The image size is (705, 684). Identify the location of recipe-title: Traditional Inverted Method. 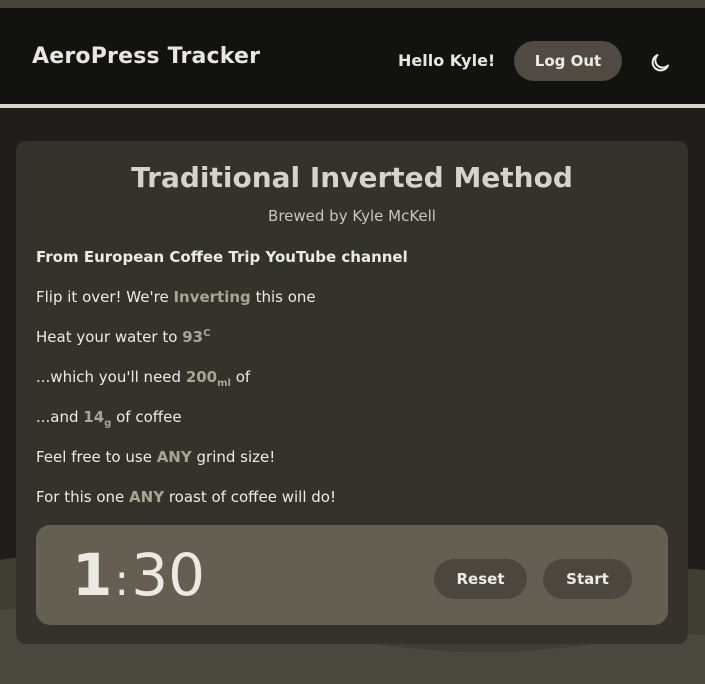
(352, 177).